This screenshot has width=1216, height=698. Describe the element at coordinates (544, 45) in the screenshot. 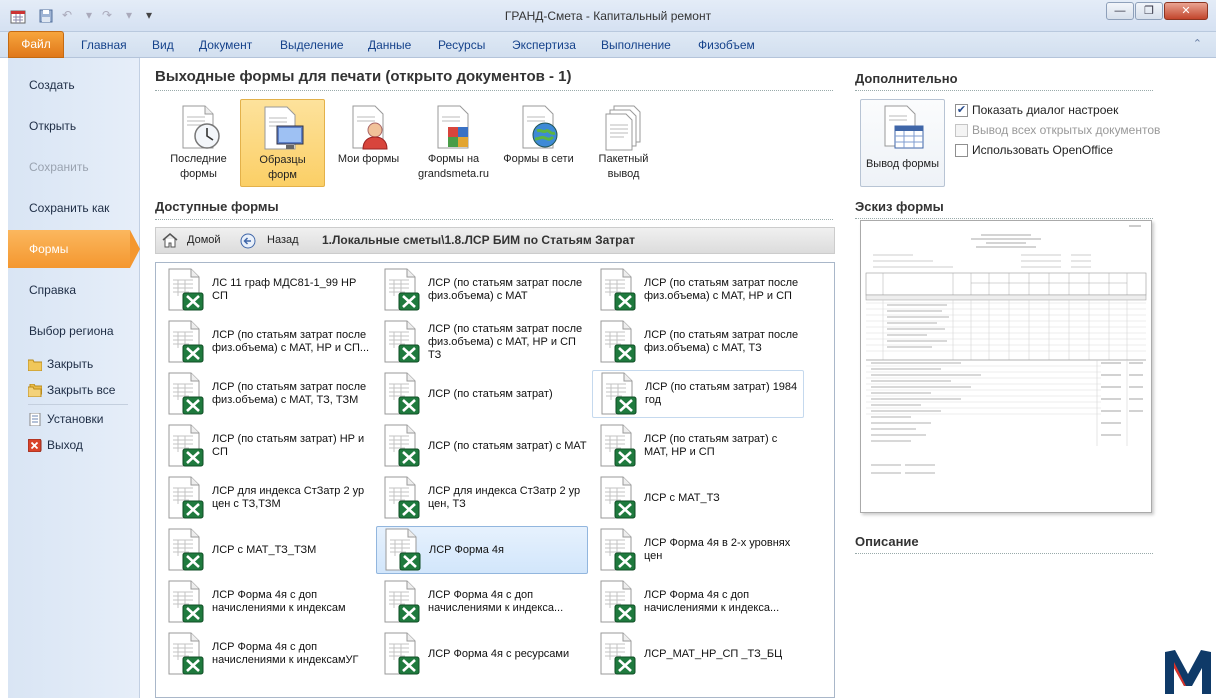

I see `tab-expertise: Экспертиза` at that location.